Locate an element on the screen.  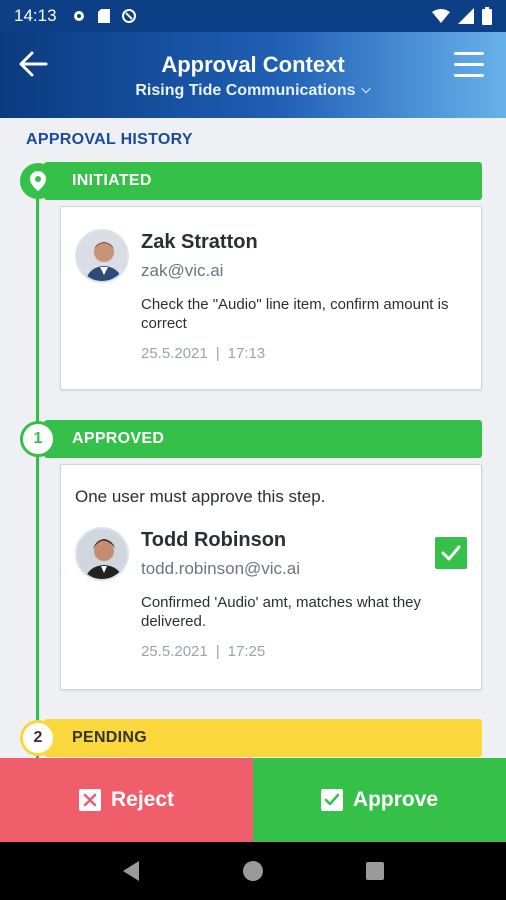
close-box-icon is located at coordinates (89, 800).